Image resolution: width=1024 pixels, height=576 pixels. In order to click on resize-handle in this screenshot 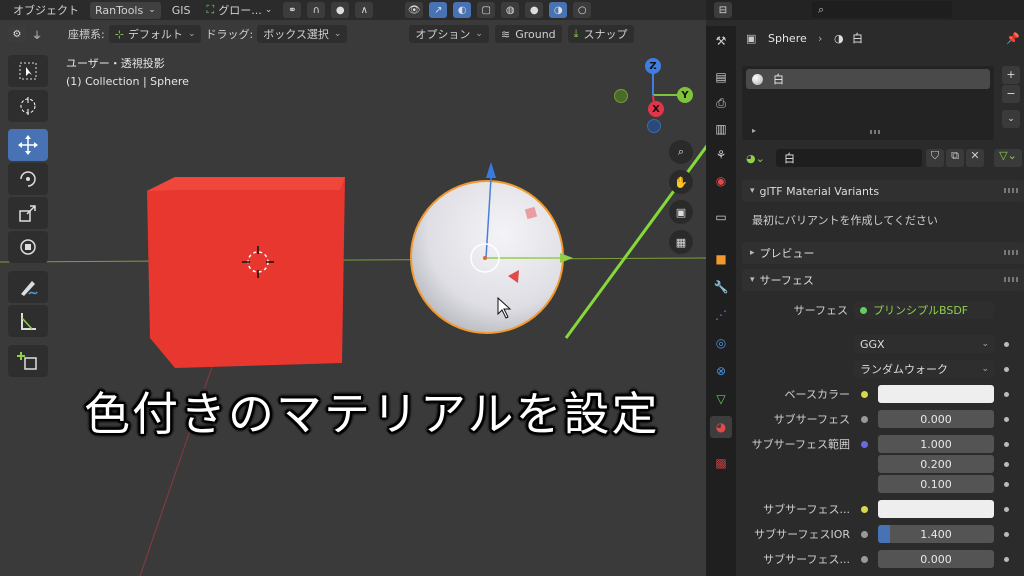, I will do `click(876, 132)`.